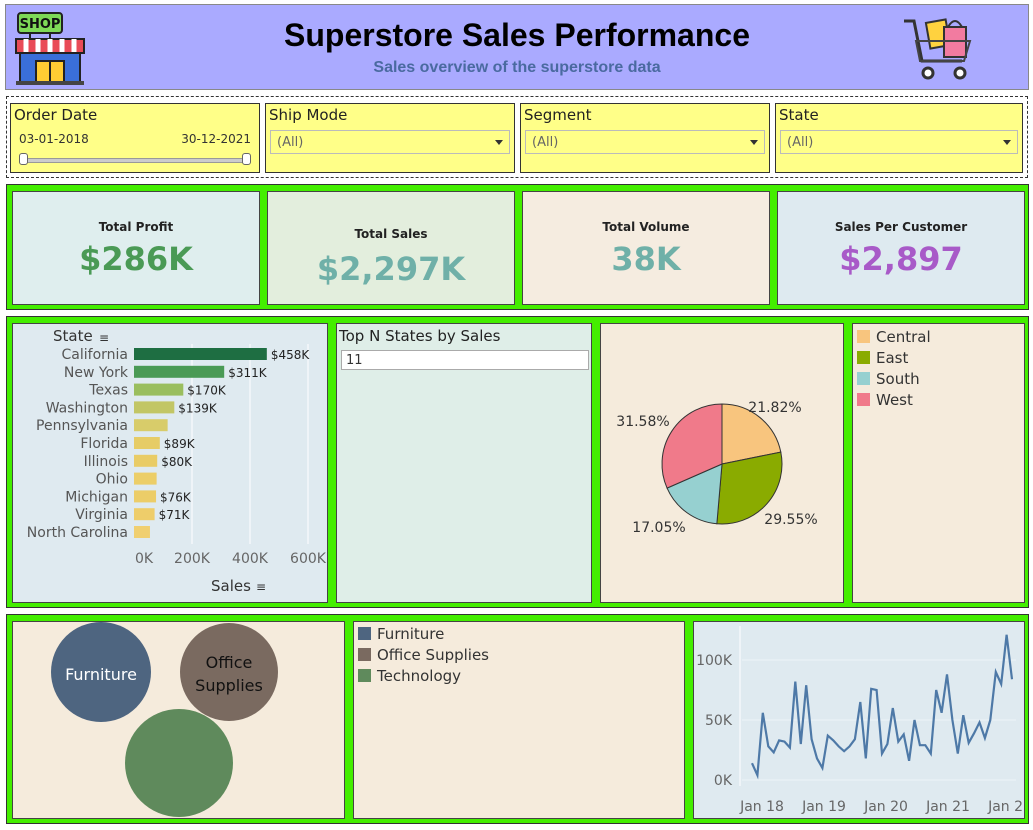  I want to click on kpi-value: $2,897, so click(901, 259).